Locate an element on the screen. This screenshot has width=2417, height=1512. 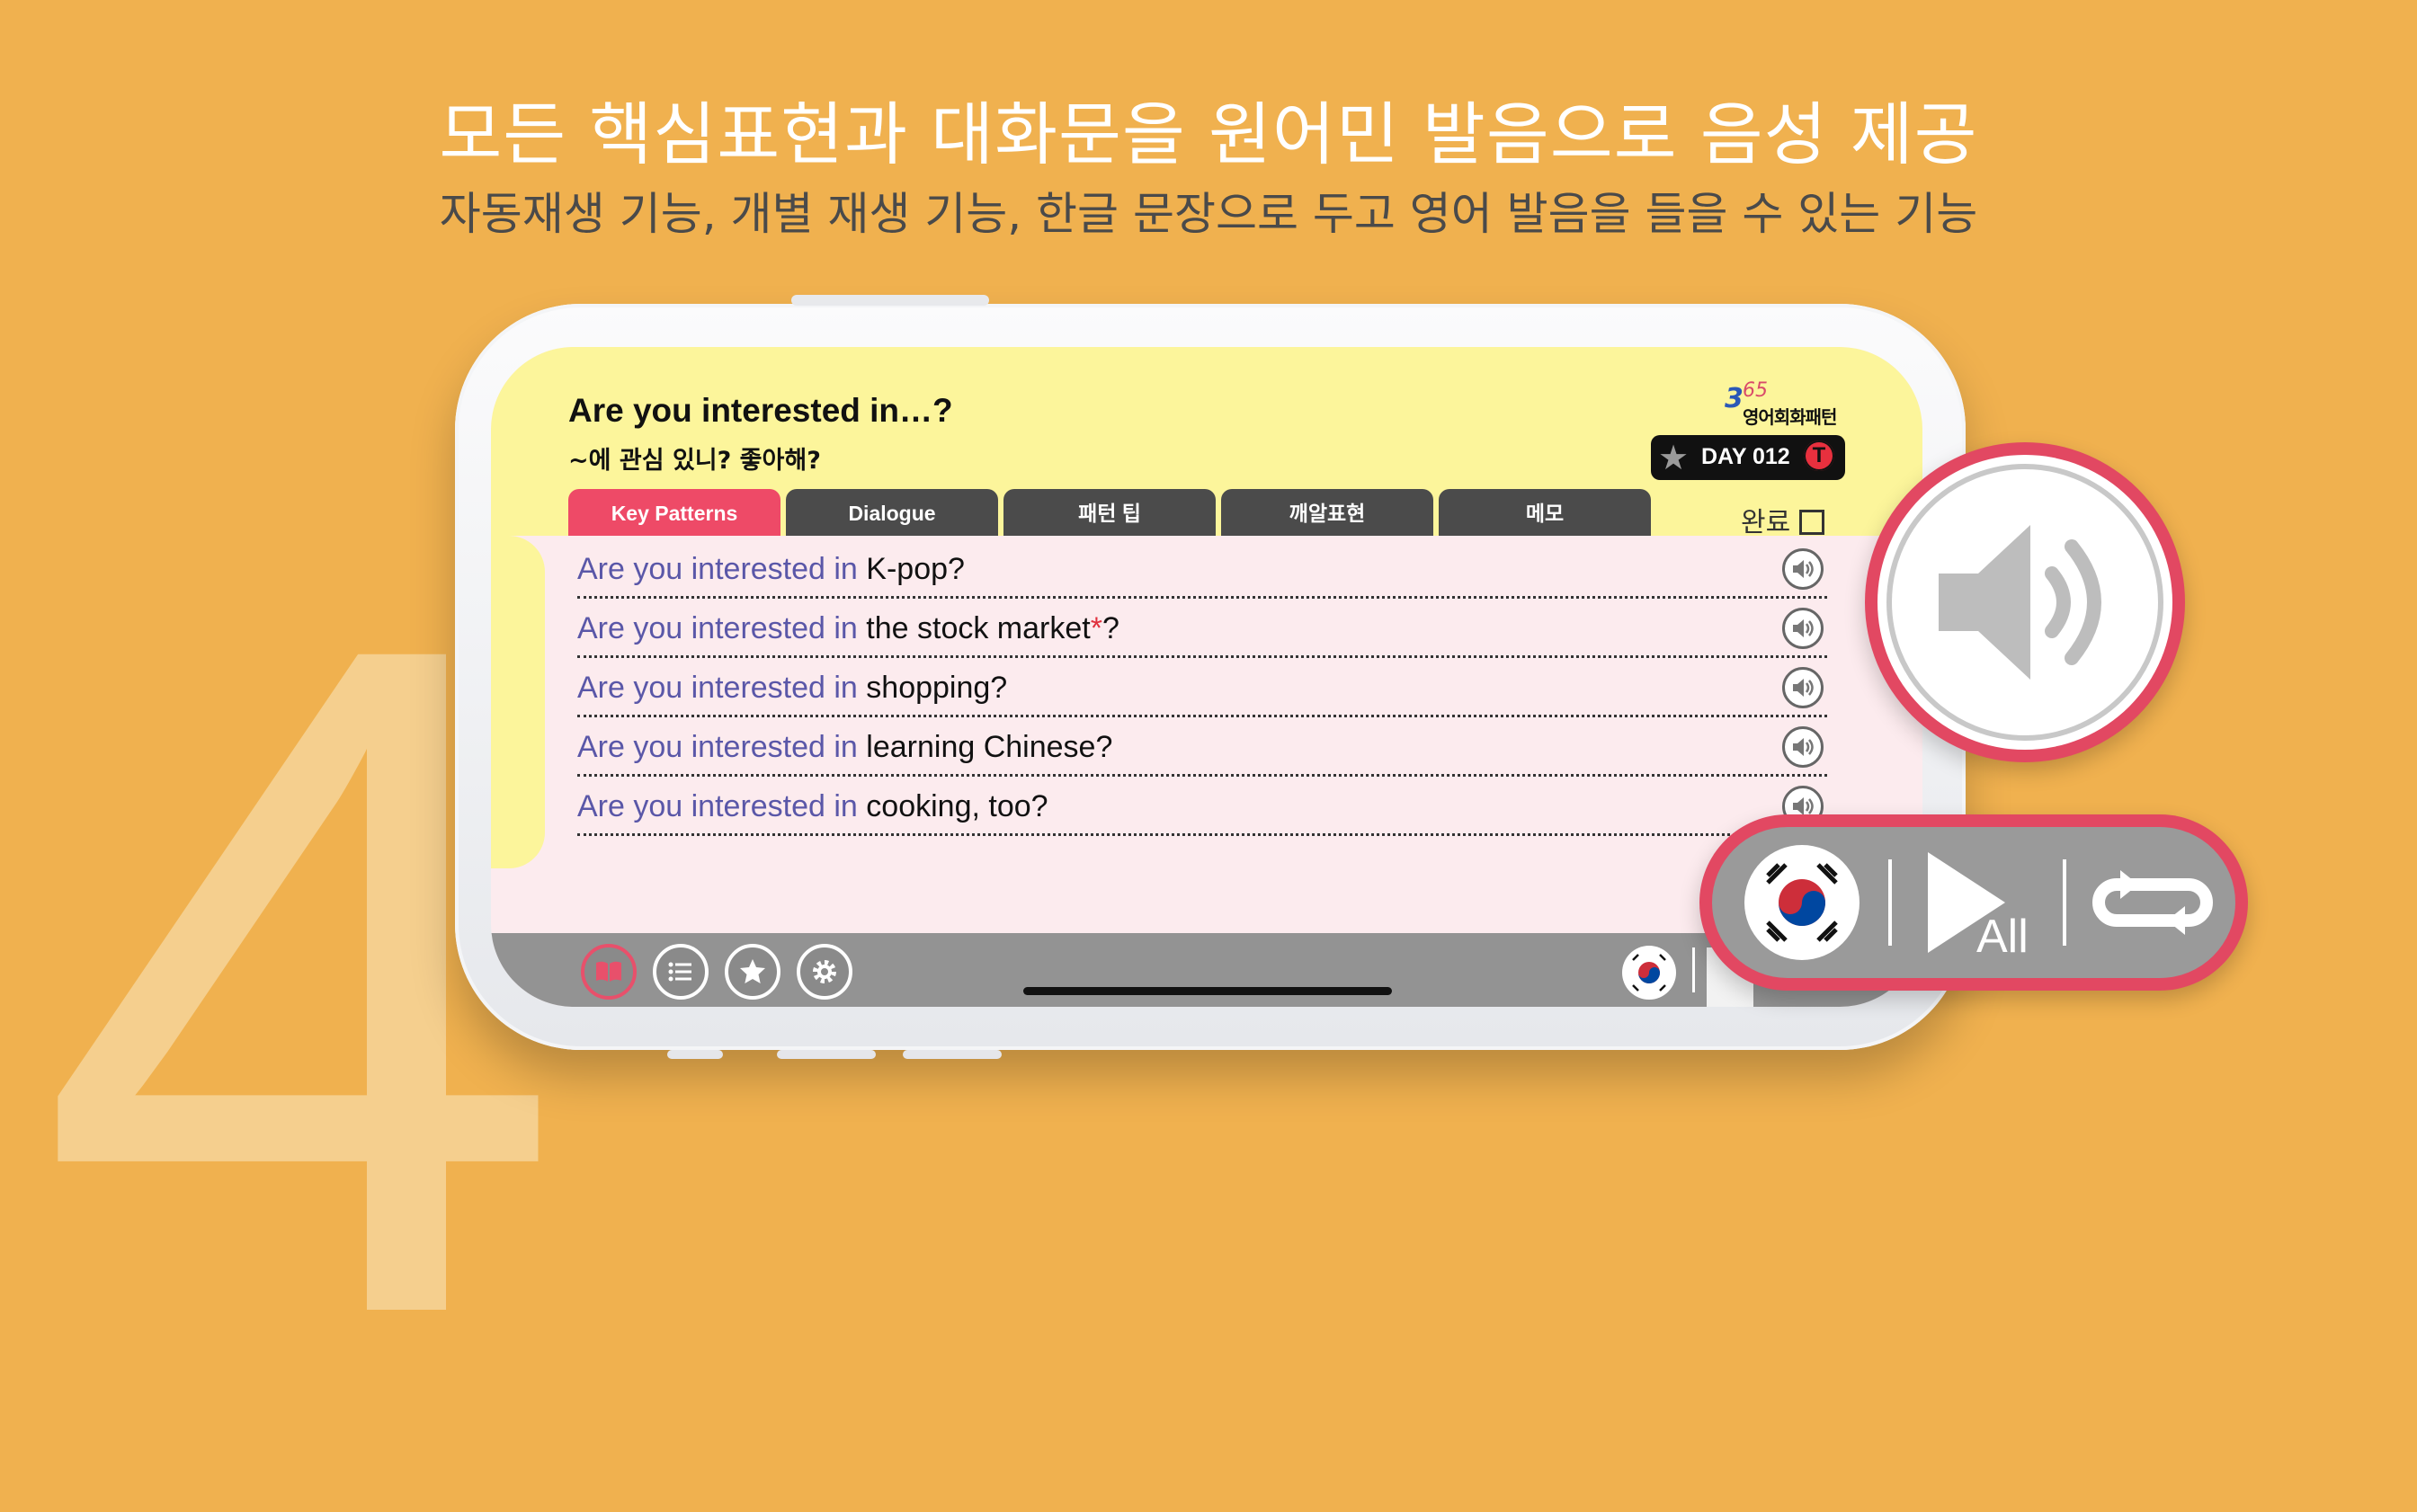
sentence-rest: learning Chinese? is located at coordinates (985, 747).